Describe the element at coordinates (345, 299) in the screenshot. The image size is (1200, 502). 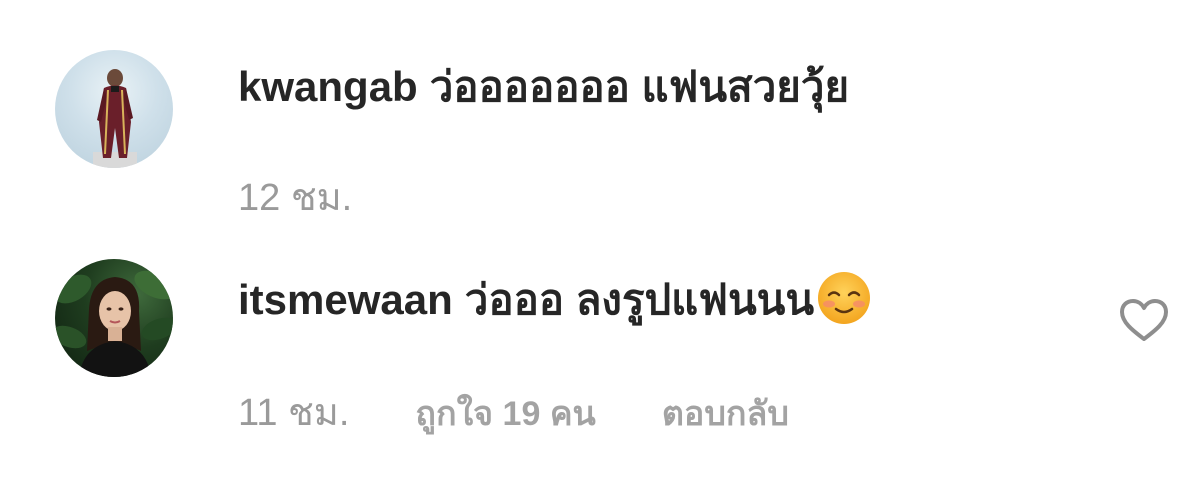
I see `comment-username: itsmewaan` at that location.